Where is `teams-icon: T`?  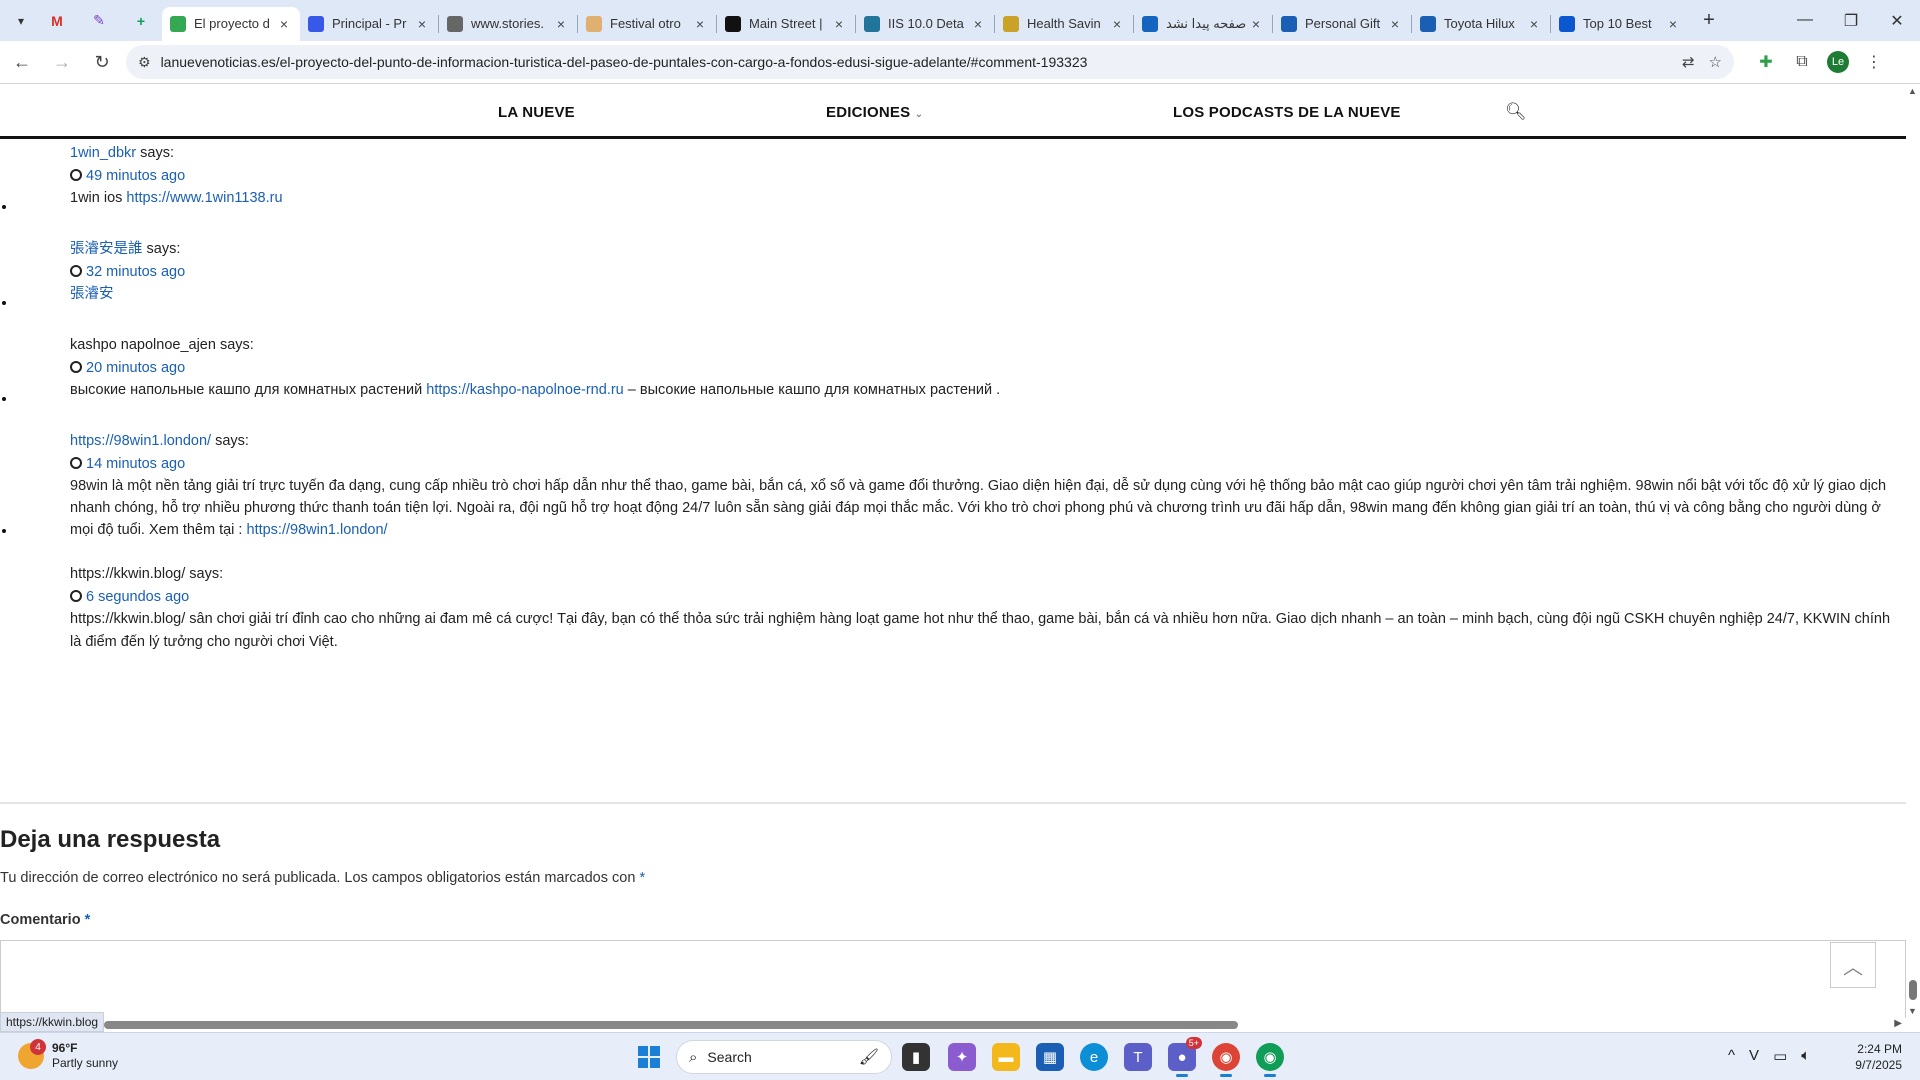
teams-icon: T is located at coordinates (1138, 1057).